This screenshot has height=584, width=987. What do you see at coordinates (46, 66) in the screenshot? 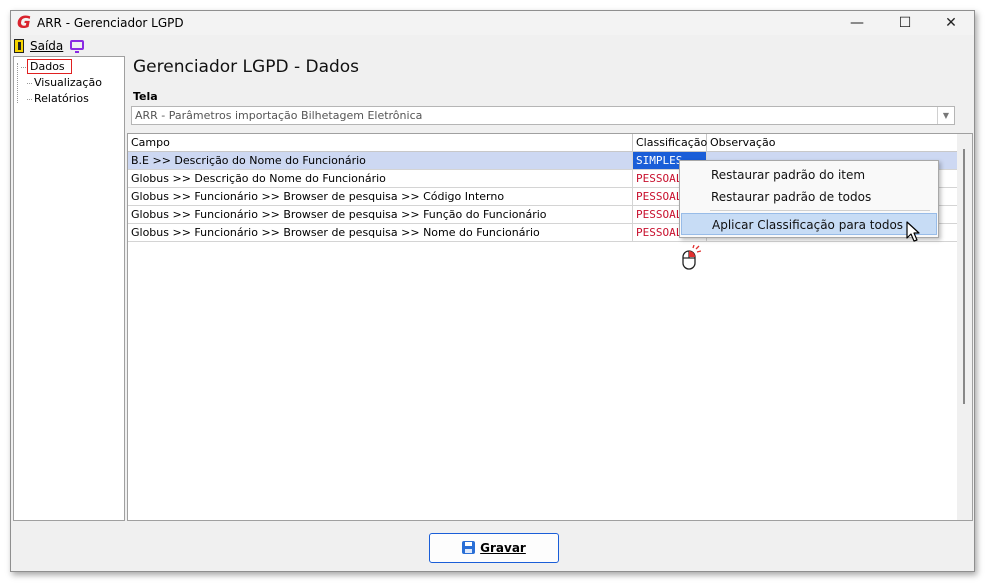
I see `tree-item-dados: Dados` at bounding box center [46, 66].